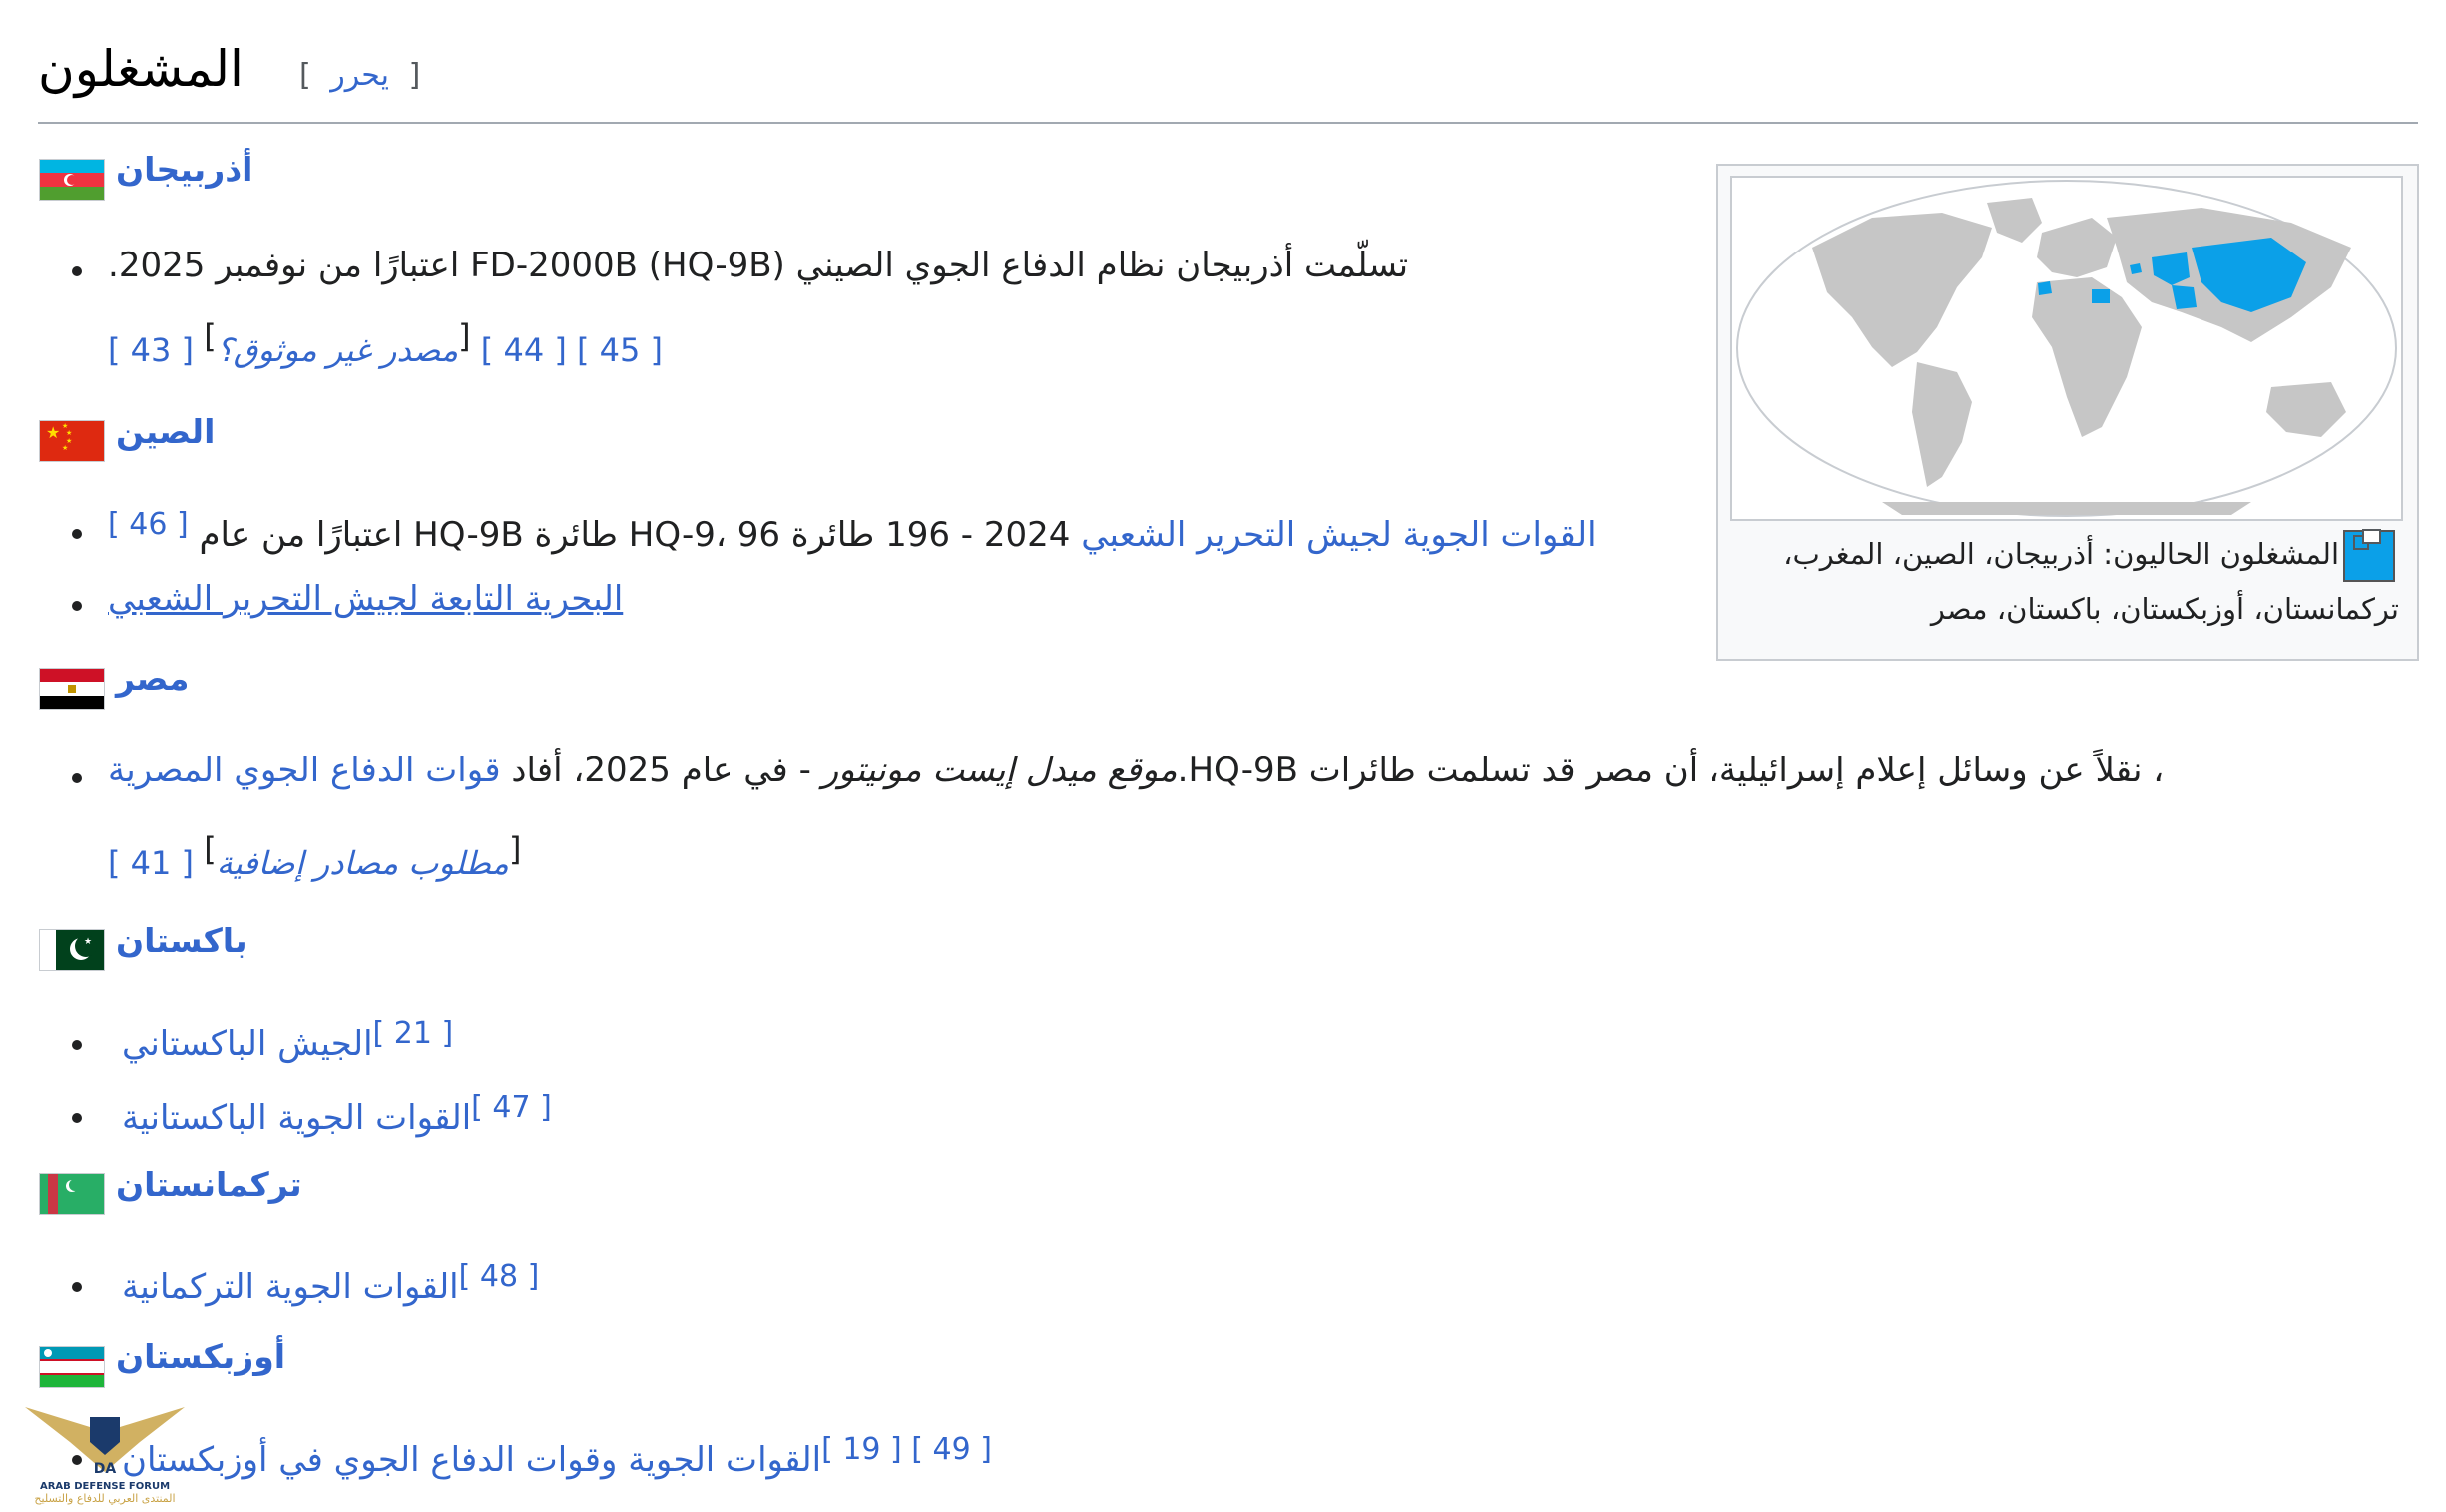  I want to click on country-china: الصين, so click(165, 431).